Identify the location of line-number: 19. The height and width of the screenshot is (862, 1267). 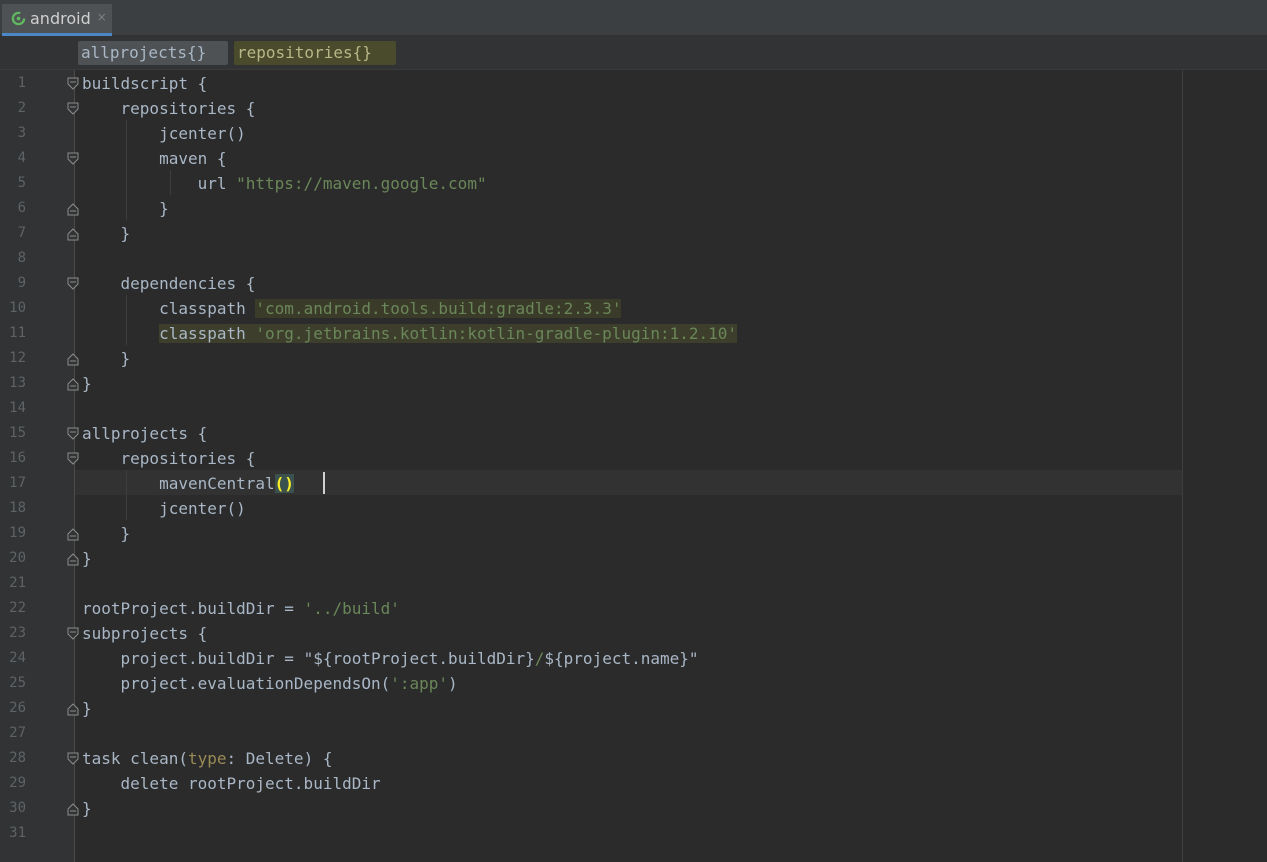
(17, 533).